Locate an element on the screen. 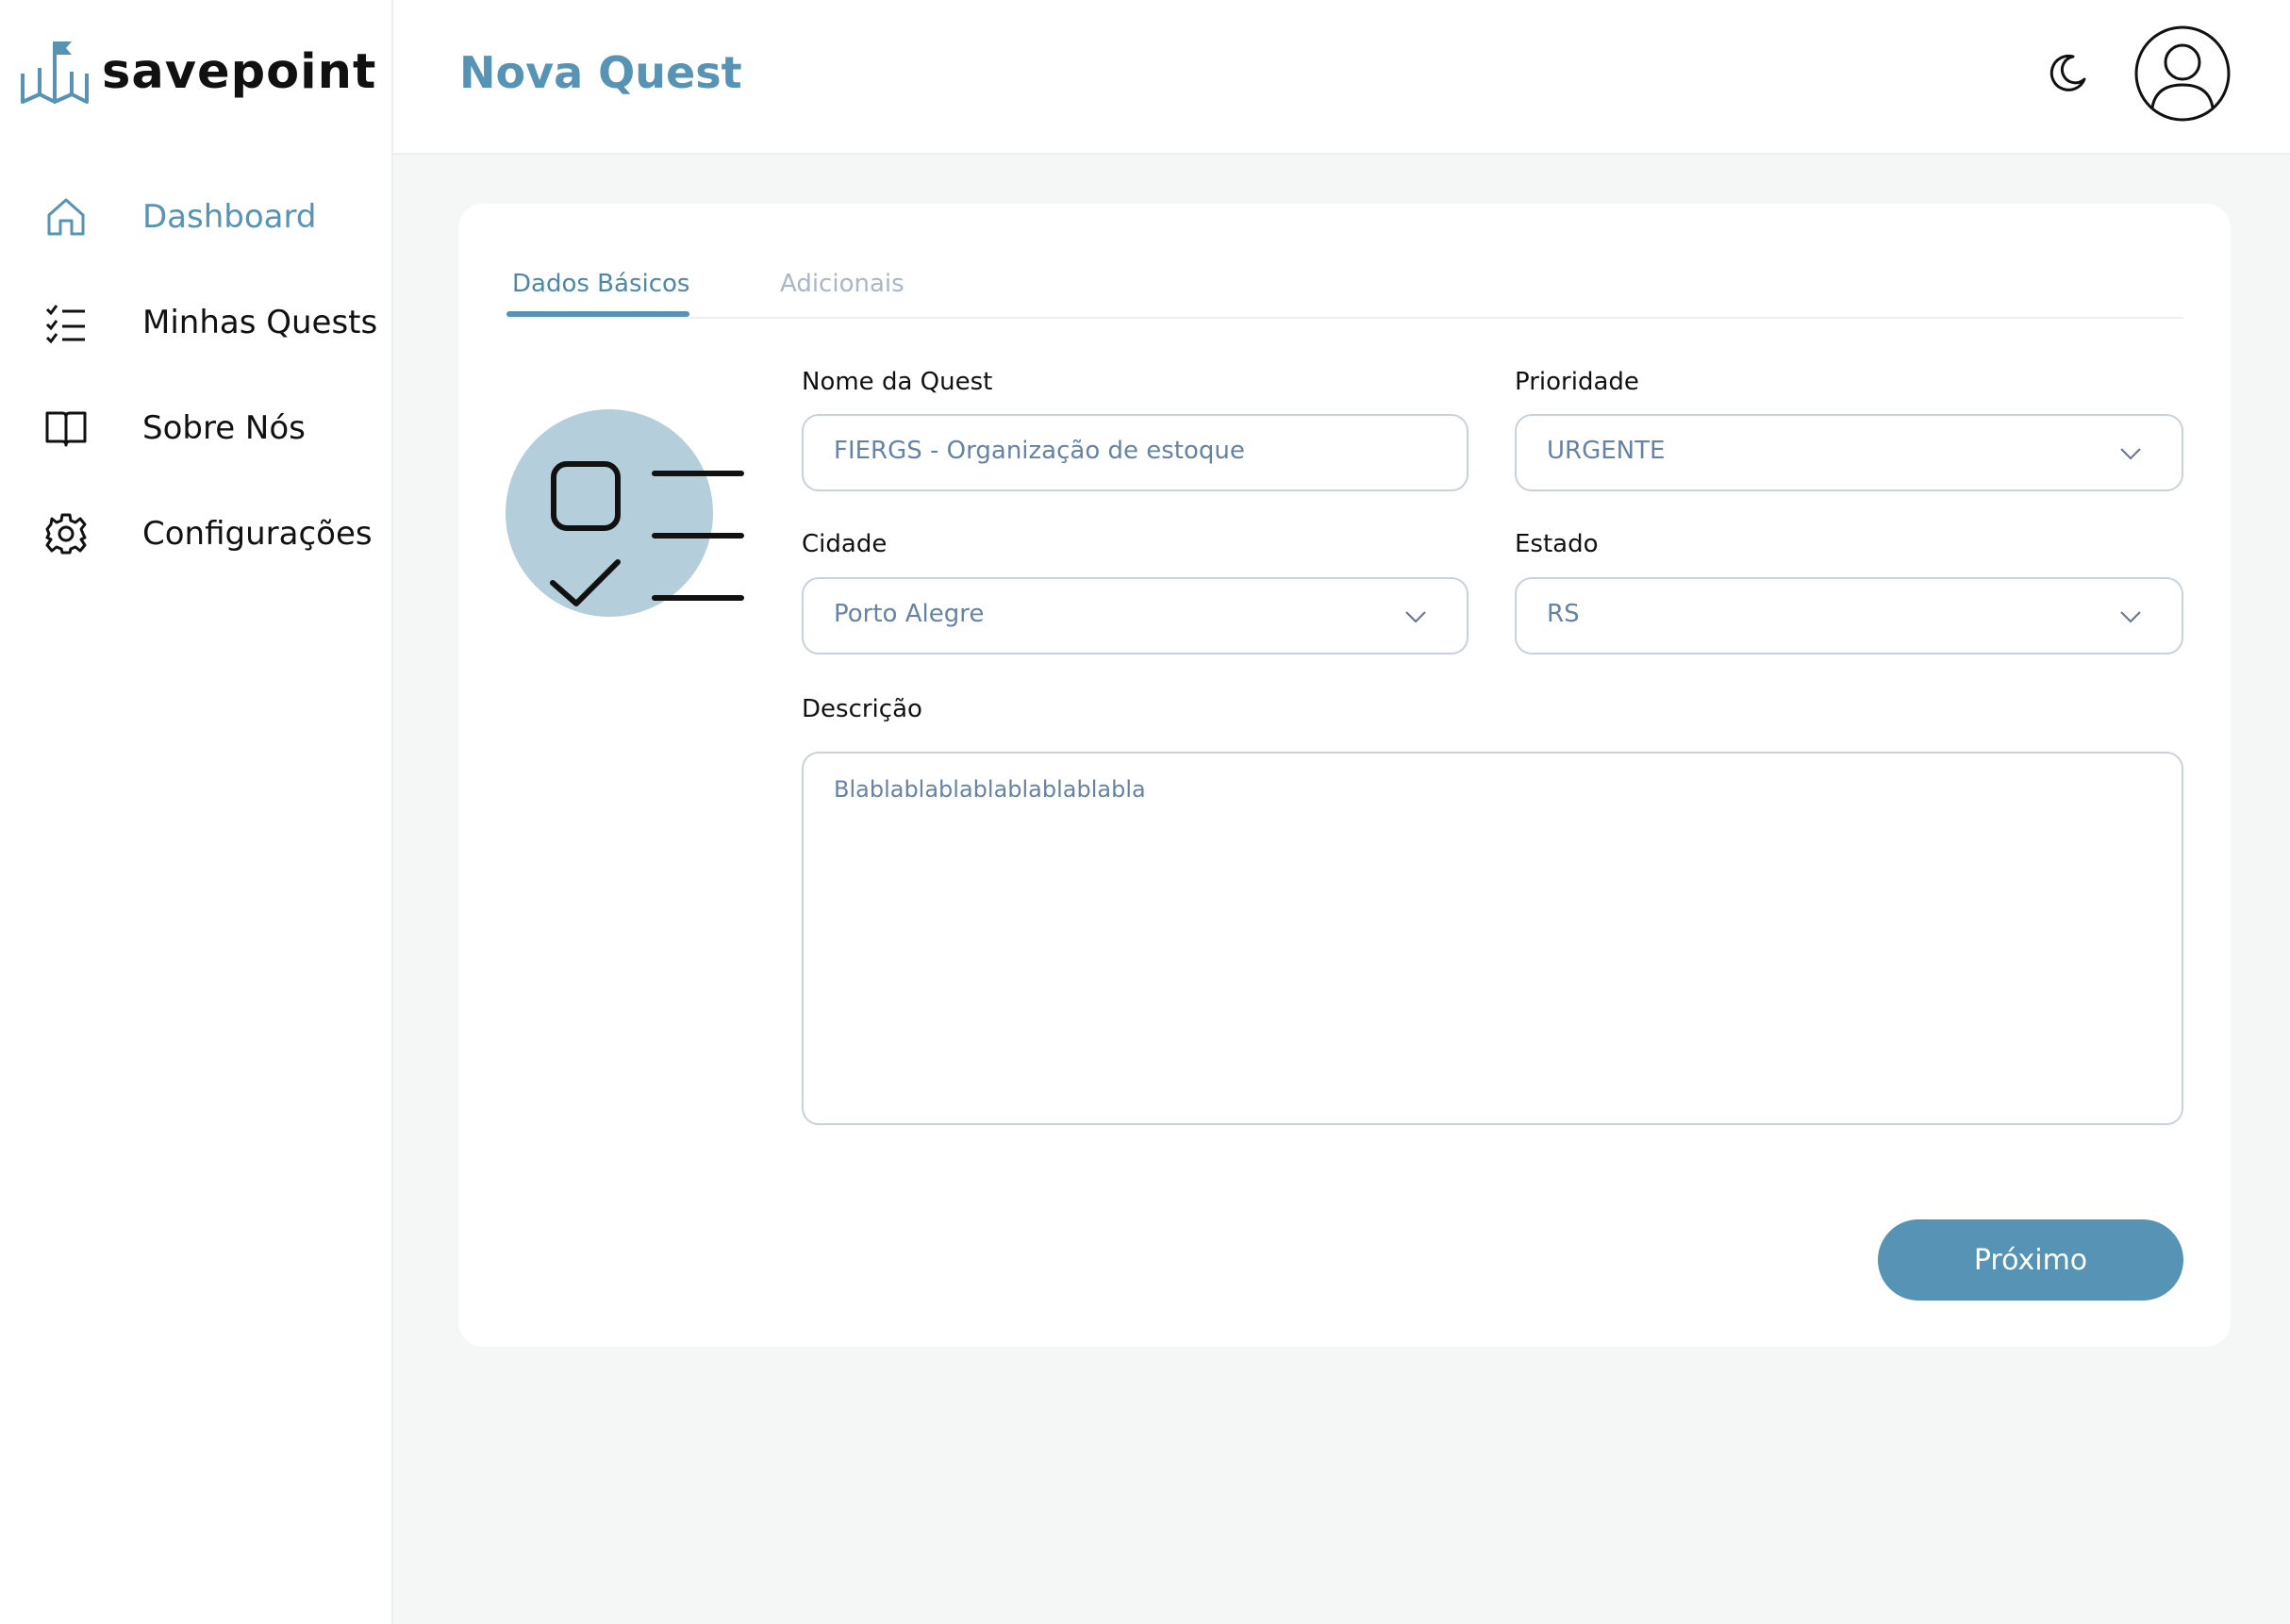 The height and width of the screenshot is (1624, 2290). descricao-textarea: Blablablablablablablablabla is located at coordinates (1492, 938).